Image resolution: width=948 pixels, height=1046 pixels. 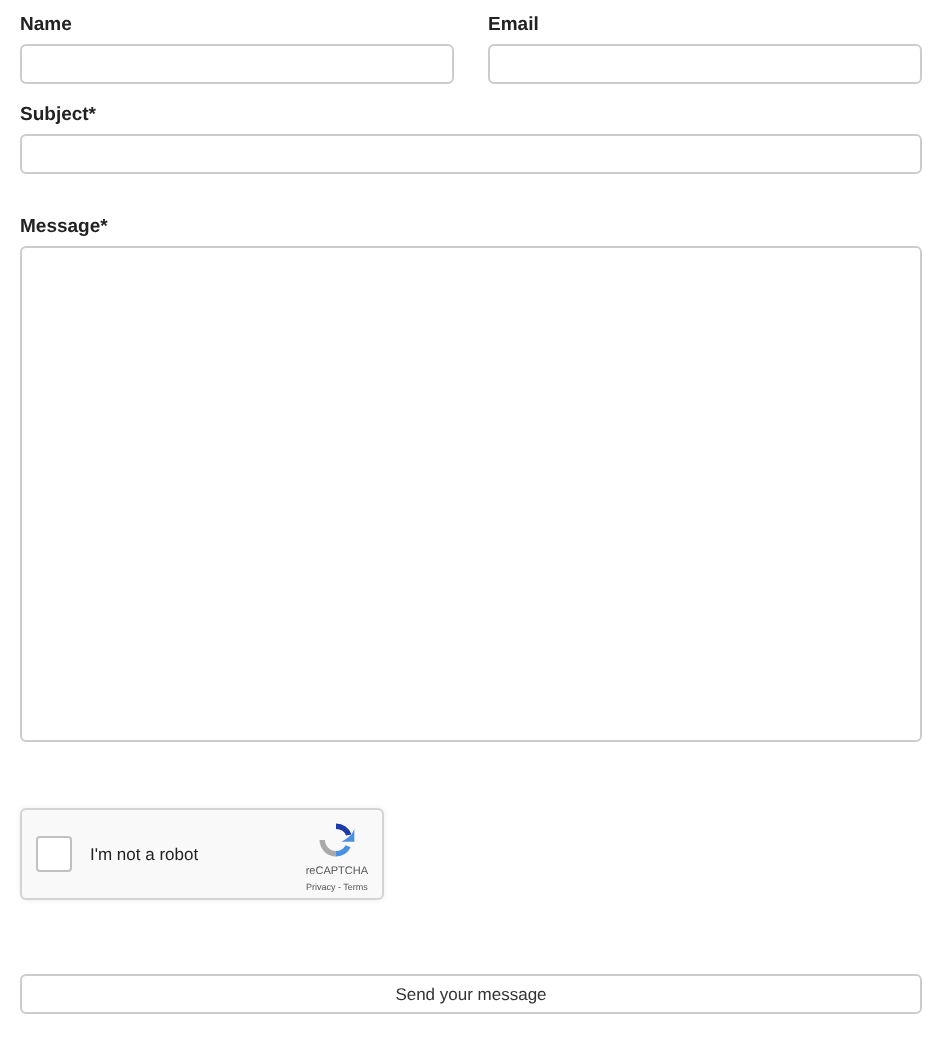 I want to click on field-label: Message*, so click(x=65, y=228).